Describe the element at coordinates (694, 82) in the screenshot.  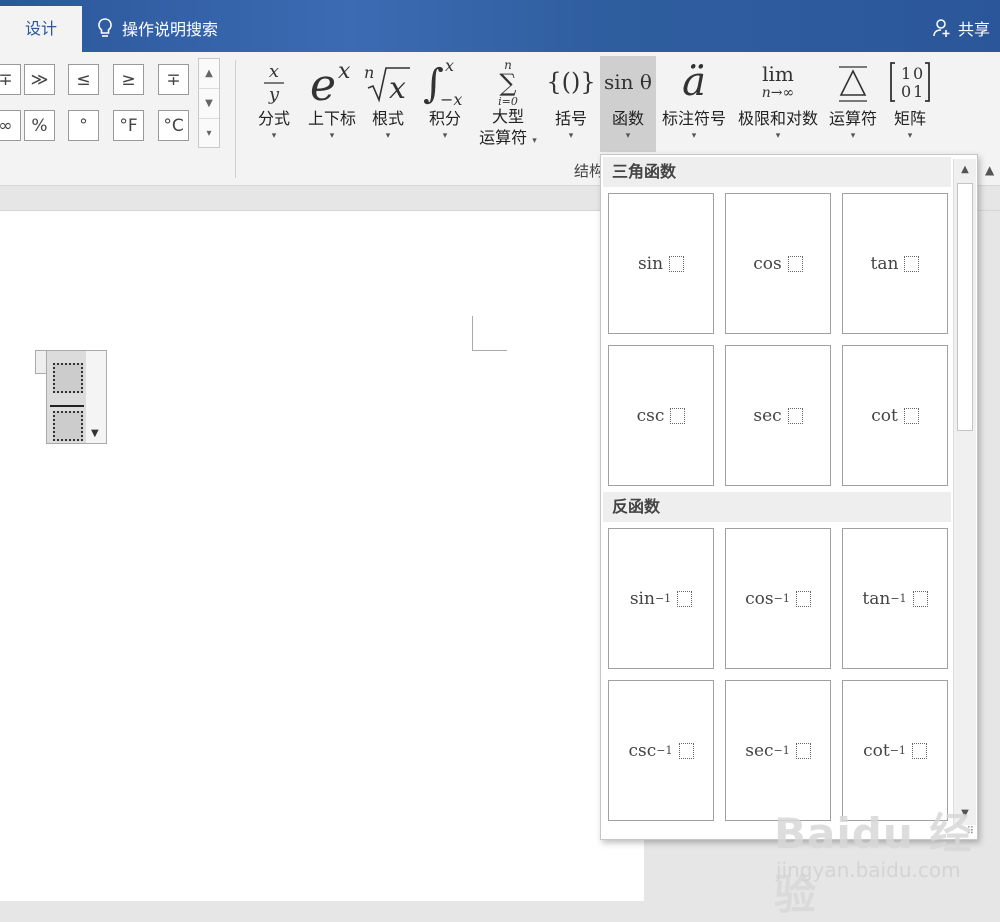
I see `accent-icon: ä` at that location.